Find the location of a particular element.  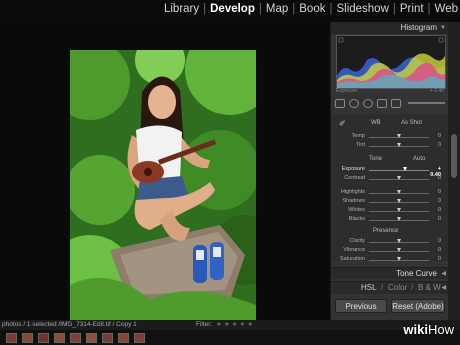

contrast-value: 0 is located at coordinates (439, 178).